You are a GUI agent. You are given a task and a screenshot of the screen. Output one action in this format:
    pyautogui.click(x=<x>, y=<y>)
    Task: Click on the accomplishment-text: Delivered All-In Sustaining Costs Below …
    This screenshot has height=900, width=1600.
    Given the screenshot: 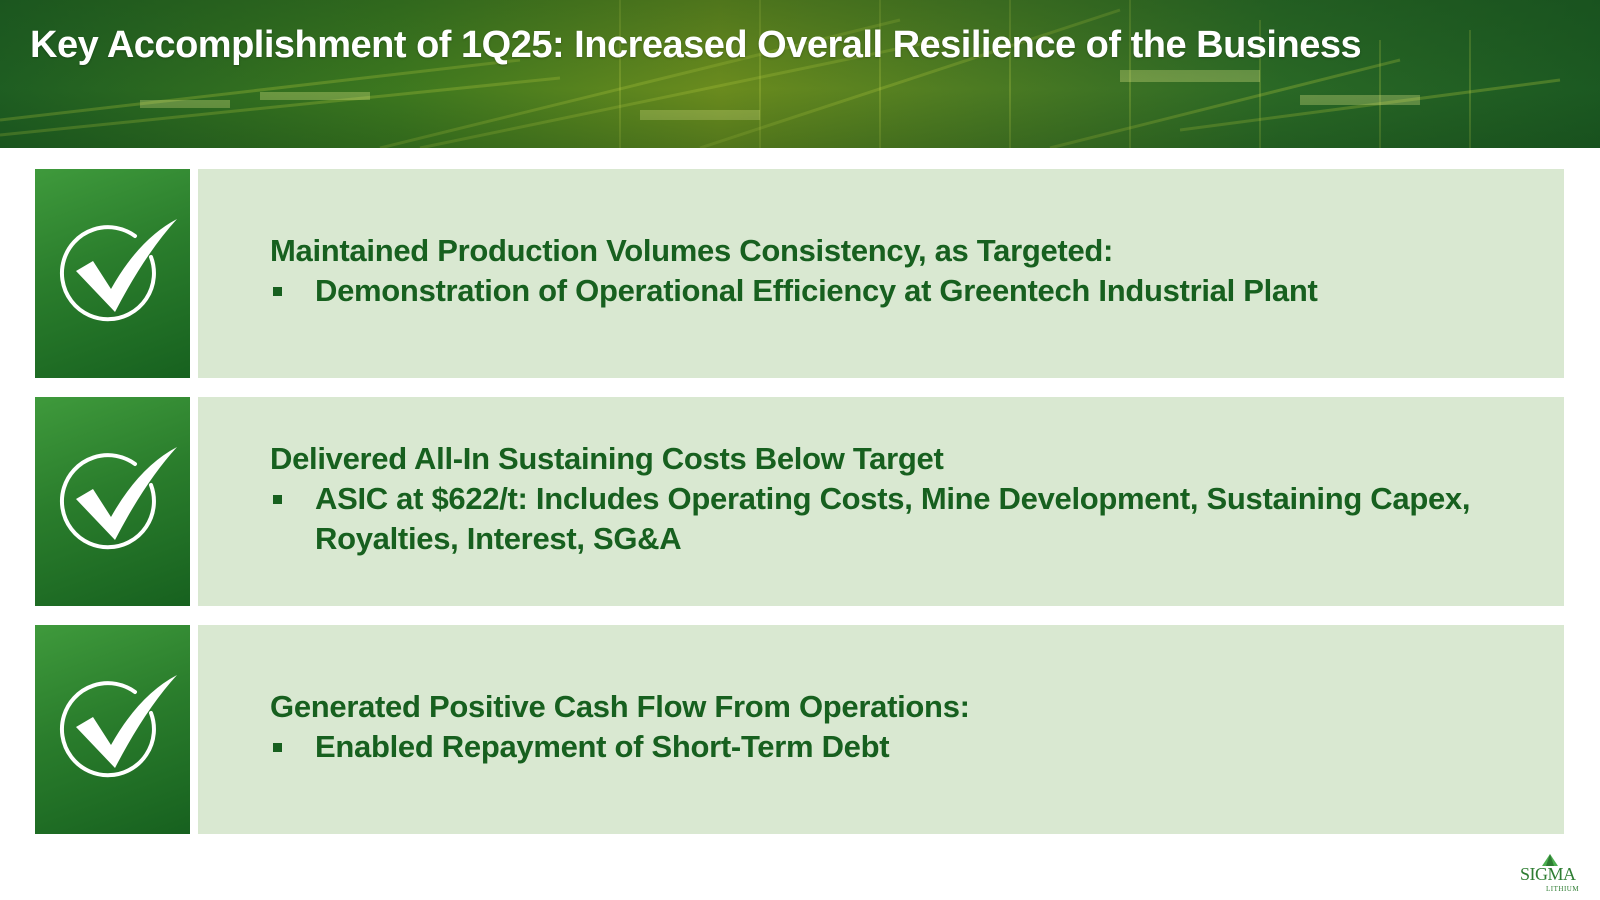 What is the action you would take?
    pyautogui.click(x=890, y=499)
    